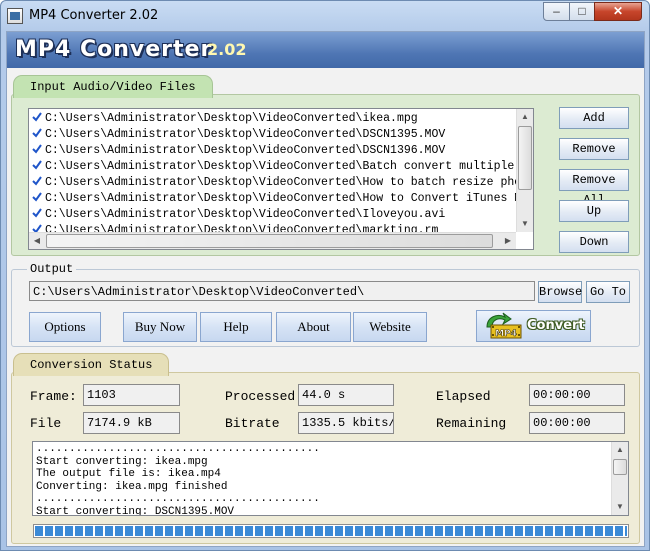 Image resolution: width=650 pixels, height=551 pixels. Describe the element at coordinates (37, 241) in the screenshot. I see `scroll-left-arrow-icon: ◀` at that location.